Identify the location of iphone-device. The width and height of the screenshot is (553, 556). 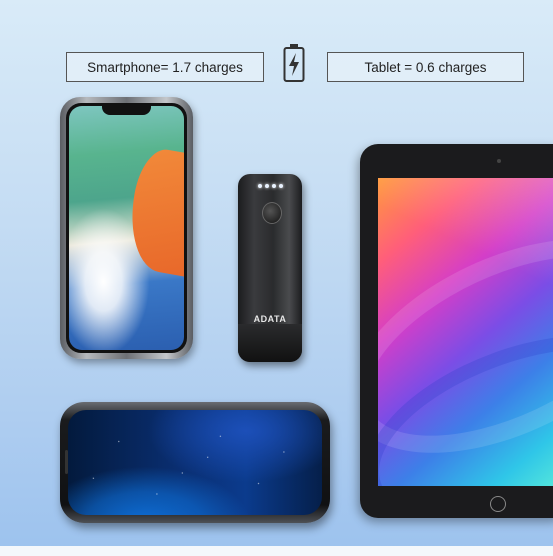
(126, 228).